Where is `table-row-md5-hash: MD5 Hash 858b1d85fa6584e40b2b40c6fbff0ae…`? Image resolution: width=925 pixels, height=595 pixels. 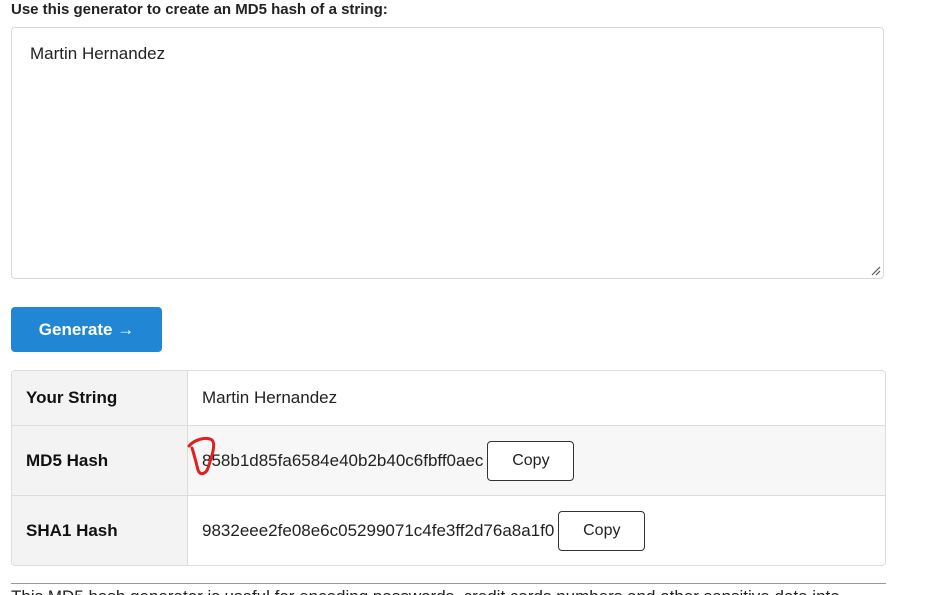
table-row-md5-hash: MD5 Hash 858b1d85fa6584e40b2b40c6fbff0ae… is located at coordinates (448, 461).